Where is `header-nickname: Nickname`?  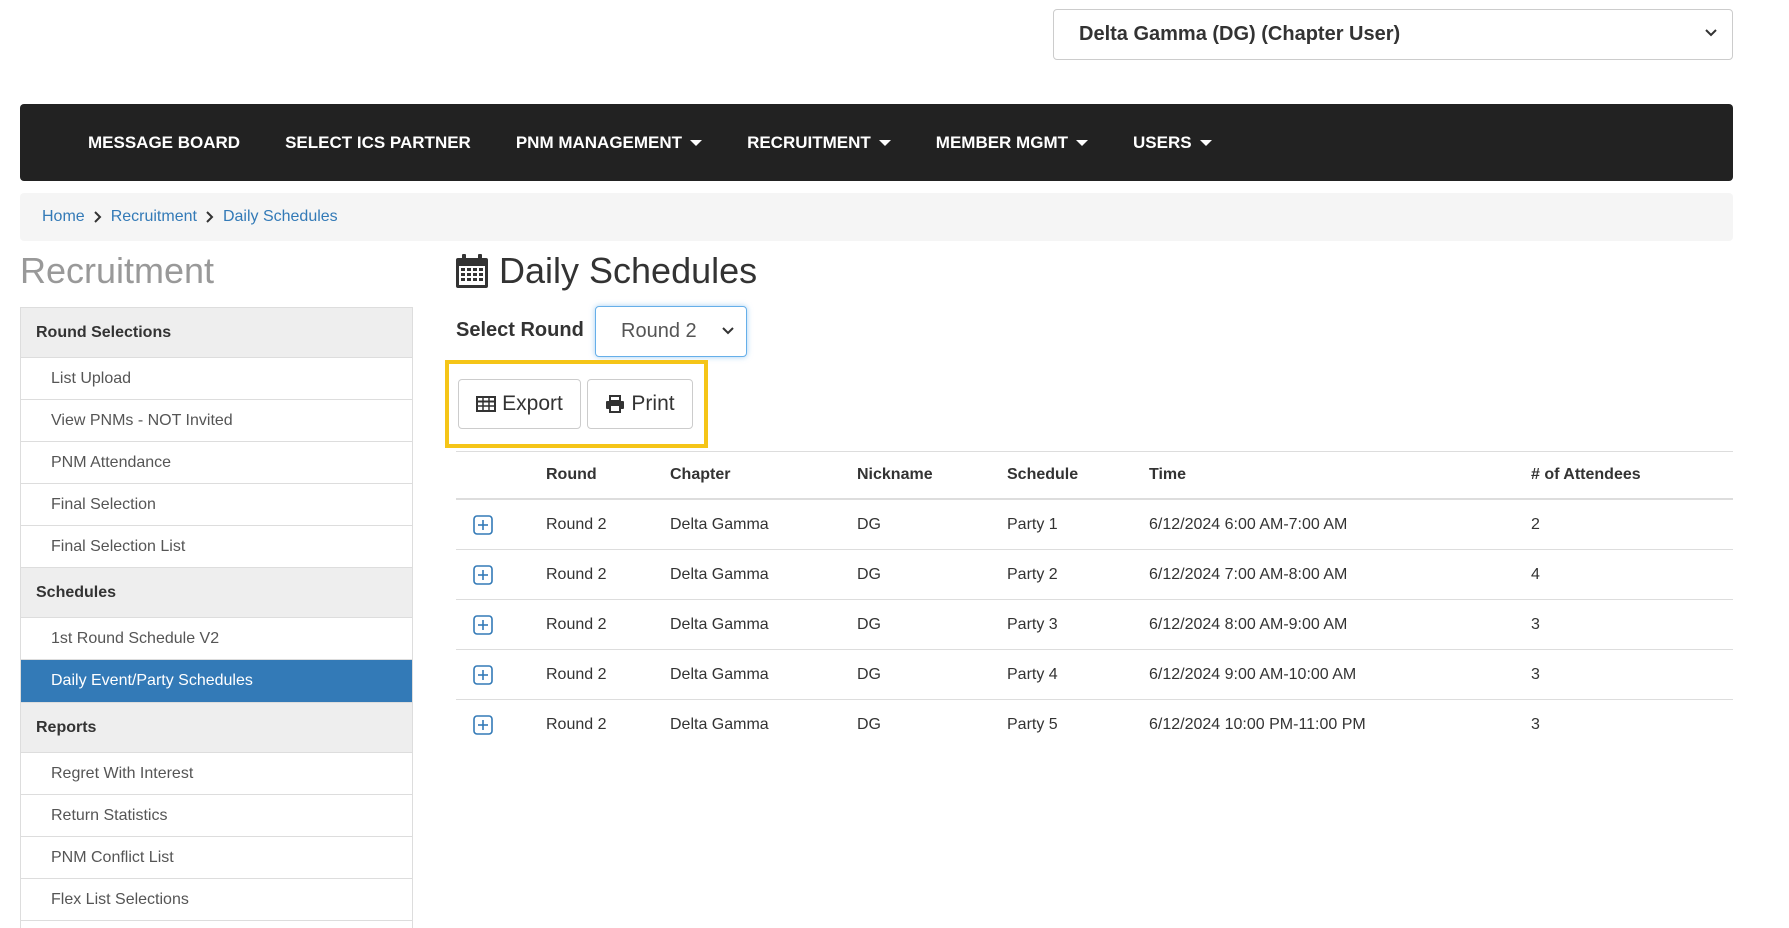 header-nickname: Nickname is located at coordinates (932, 475).